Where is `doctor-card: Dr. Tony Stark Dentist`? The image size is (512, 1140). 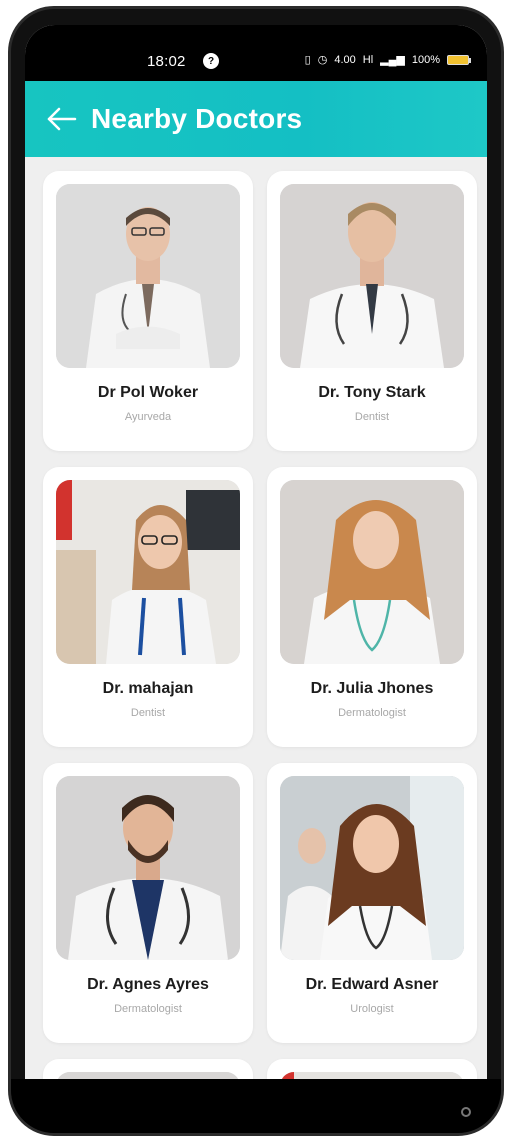 doctor-card: Dr. Tony Stark Dentist is located at coordinates (372, 311).